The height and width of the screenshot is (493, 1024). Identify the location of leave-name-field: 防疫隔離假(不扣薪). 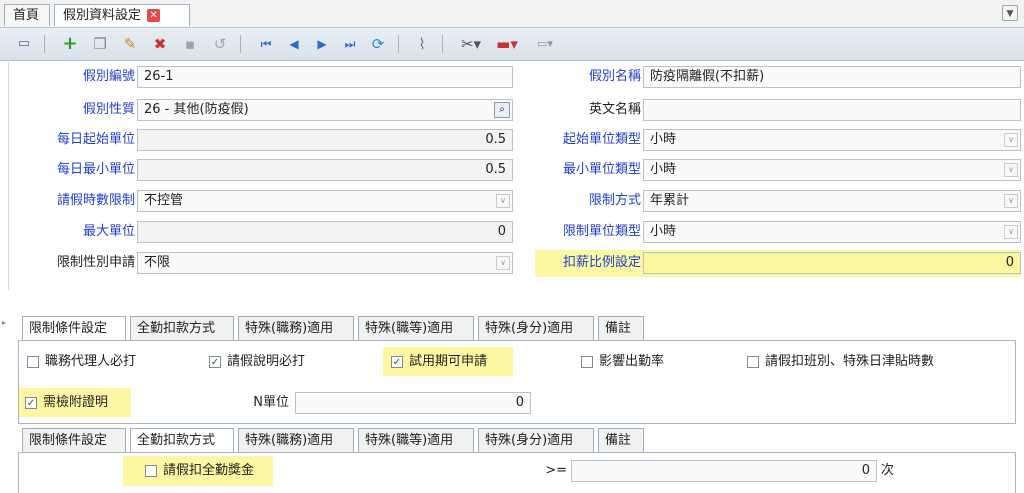
(832, 77).